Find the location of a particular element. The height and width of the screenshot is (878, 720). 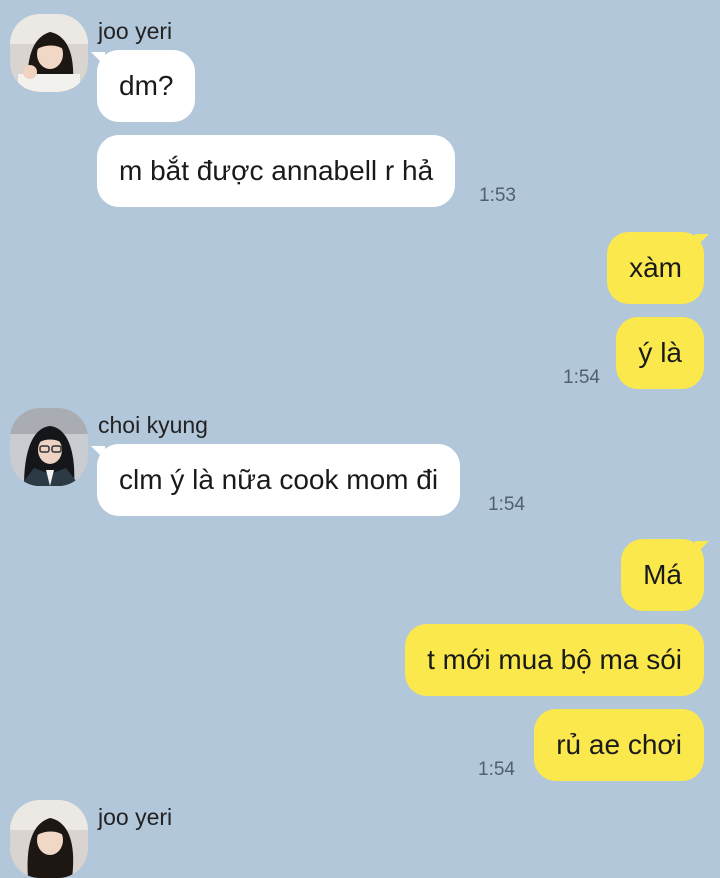

message-bubble-outgoing: xàm is located at coordinates (655, 268).